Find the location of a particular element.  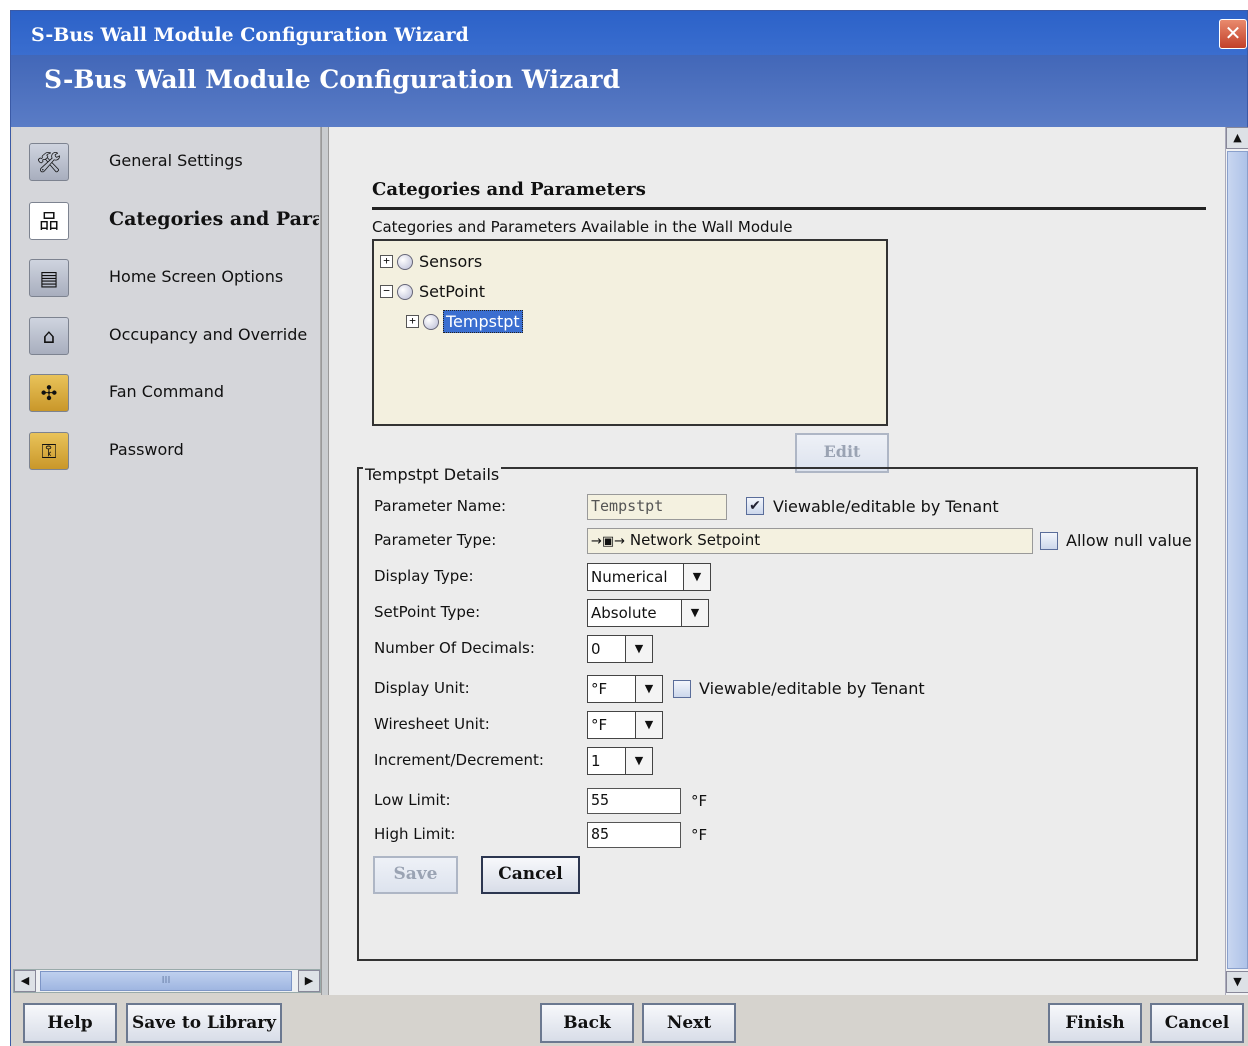

title-bar: S-Bus Wall Module Configuration Wizard is located at coordinates (629, 36).